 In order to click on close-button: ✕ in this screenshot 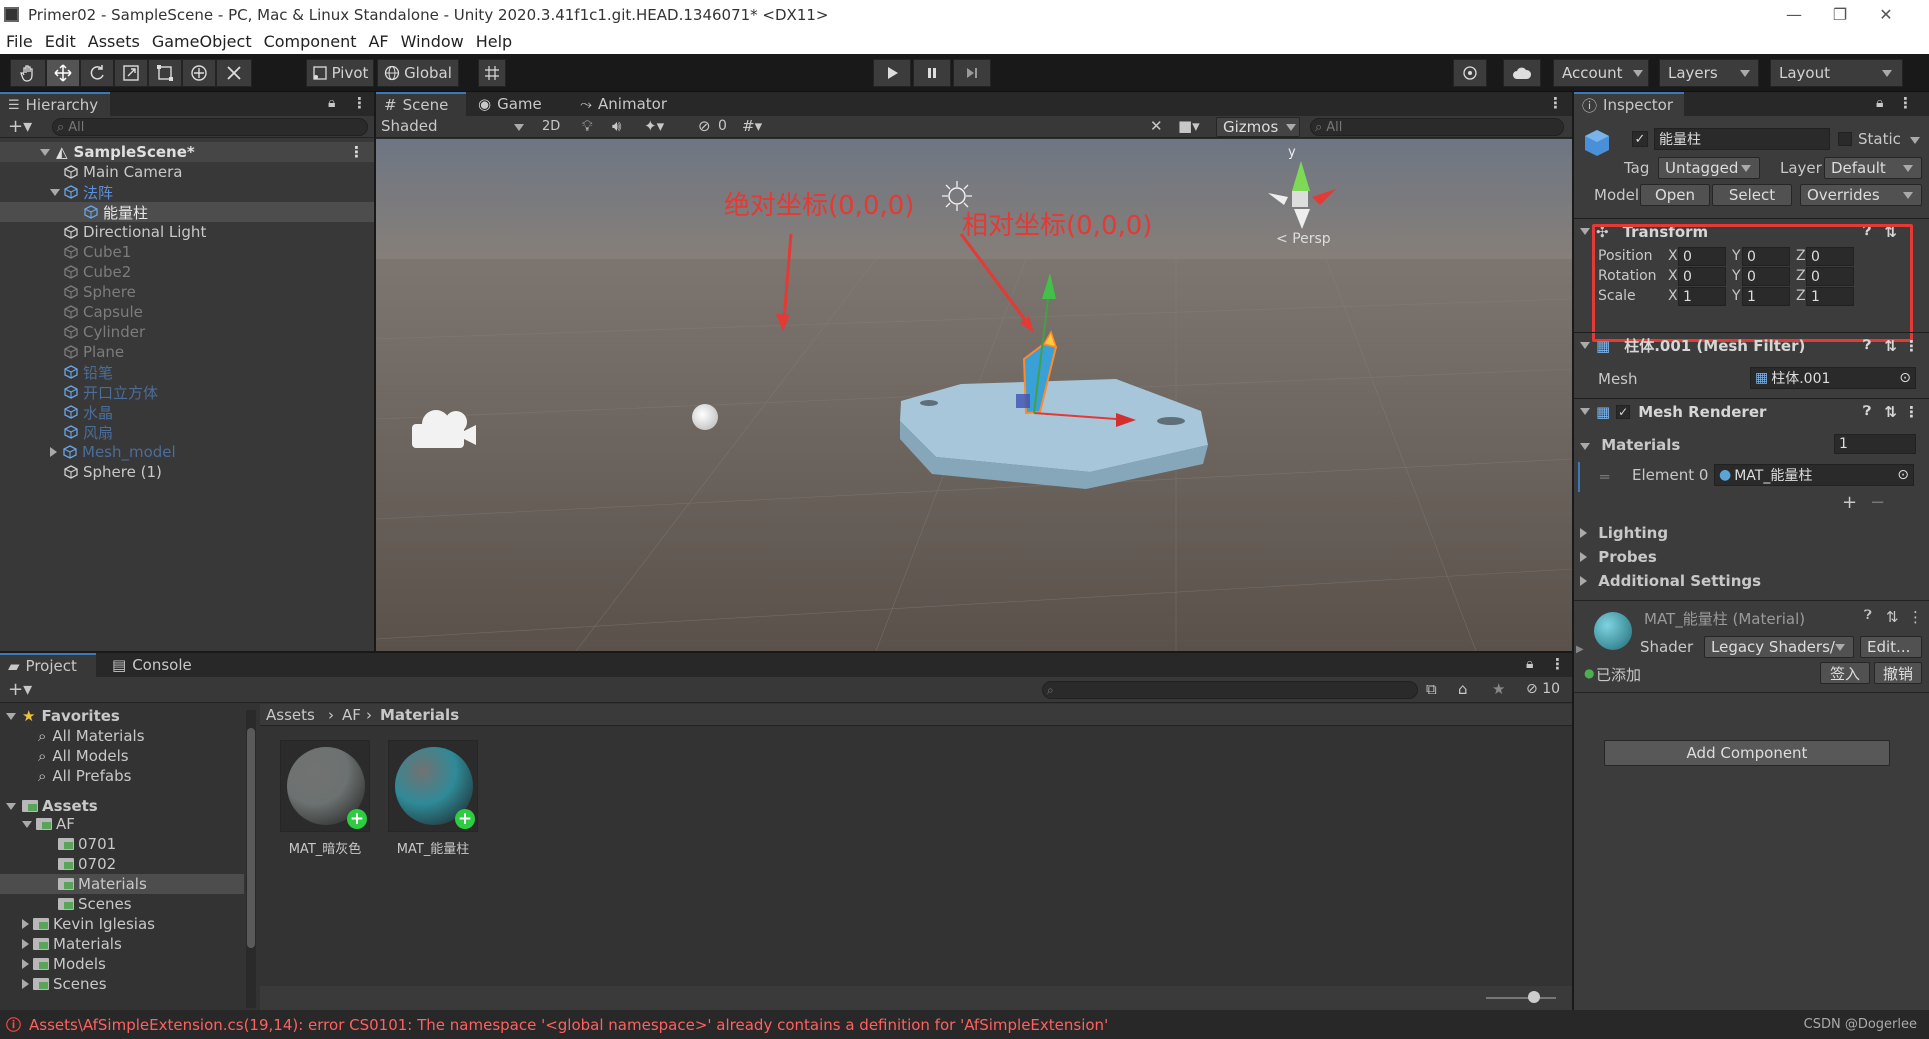, I will do `click(1886, 14)`.